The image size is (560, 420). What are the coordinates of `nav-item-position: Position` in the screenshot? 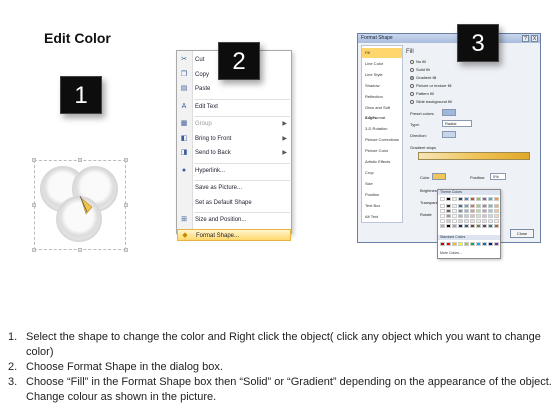 It's located at (382, 195).